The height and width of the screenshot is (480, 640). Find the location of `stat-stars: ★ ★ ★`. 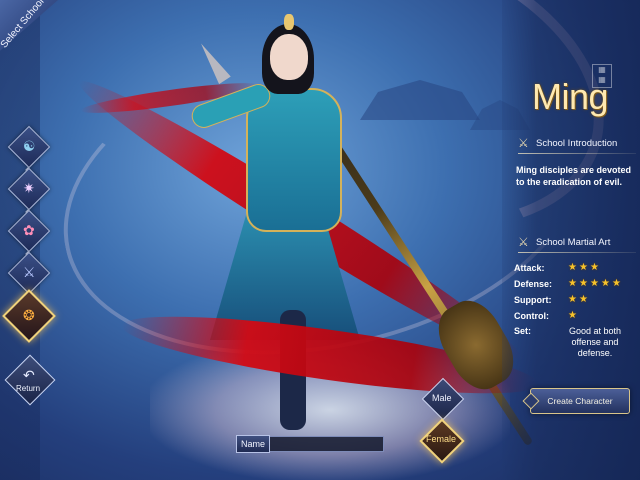

stat-stars: ★ ★ ★ is located at coordinates (584, 267).